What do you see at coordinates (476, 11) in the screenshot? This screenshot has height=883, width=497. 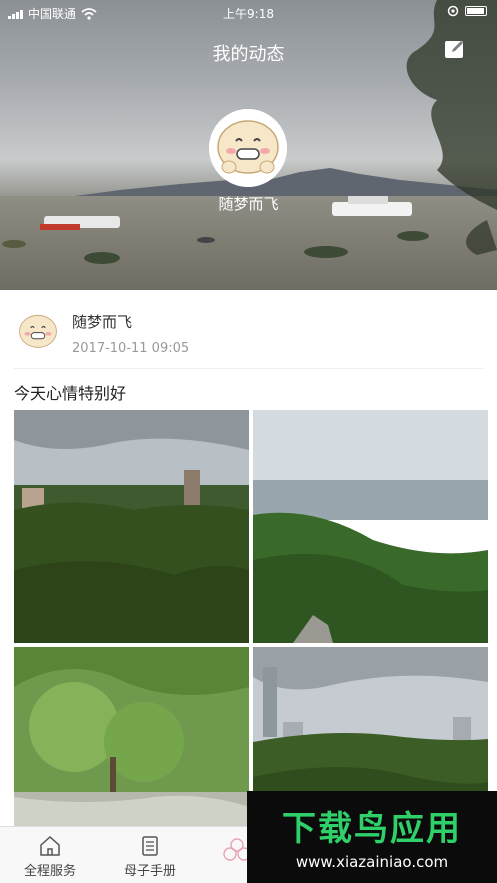 I see `battery-icon` at bounding box center [476, 11].